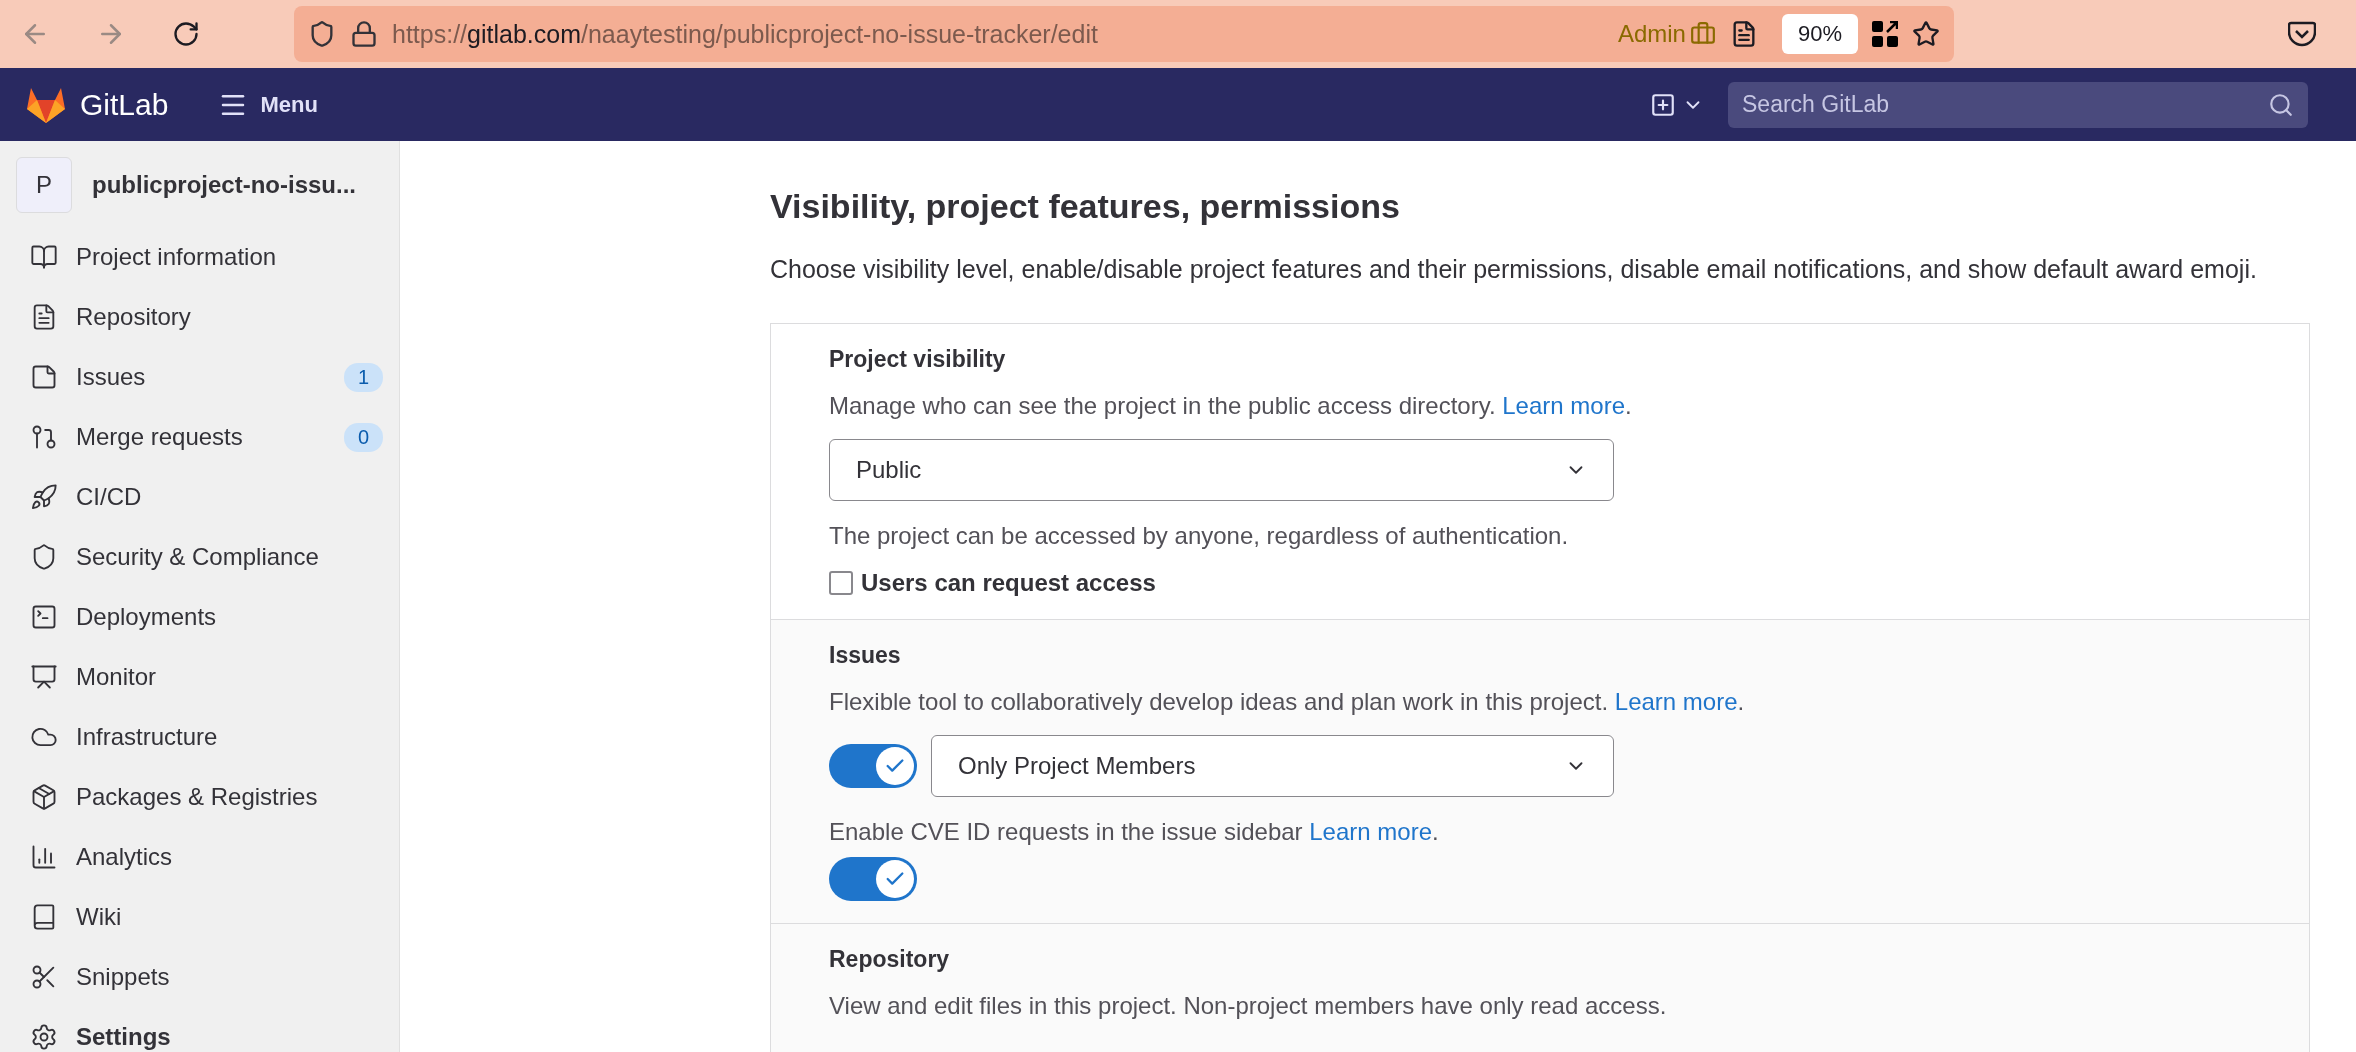  What do you see at coordinates (1248, 1006) in the screenshot?
I see `help-text: View and edit files in this project. Non-project members have only read access.` at bounding box center [1248, 1006].